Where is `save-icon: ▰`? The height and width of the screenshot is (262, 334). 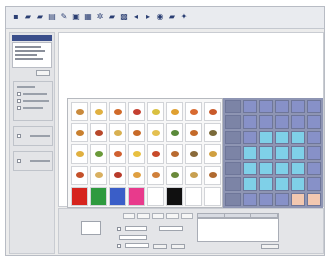
save-icon: ▰ is located at coordinates (40, 17).